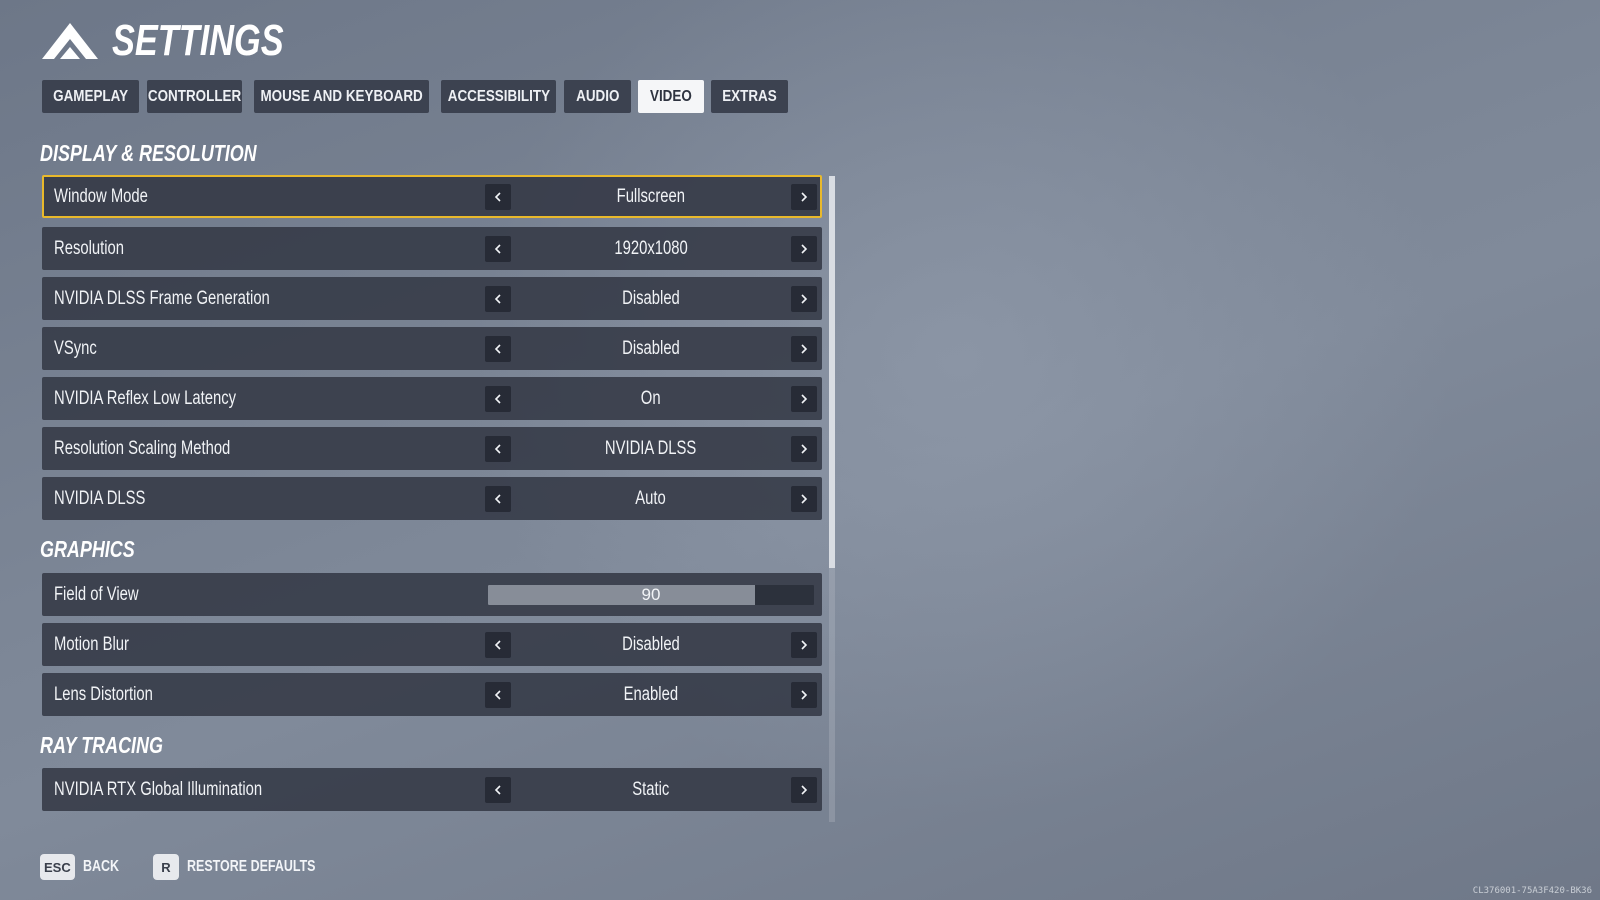  What do you see at coordinates (165, 867) in the screenshot?
I see `r-key-icon: R` at bounding box center [165, 867].